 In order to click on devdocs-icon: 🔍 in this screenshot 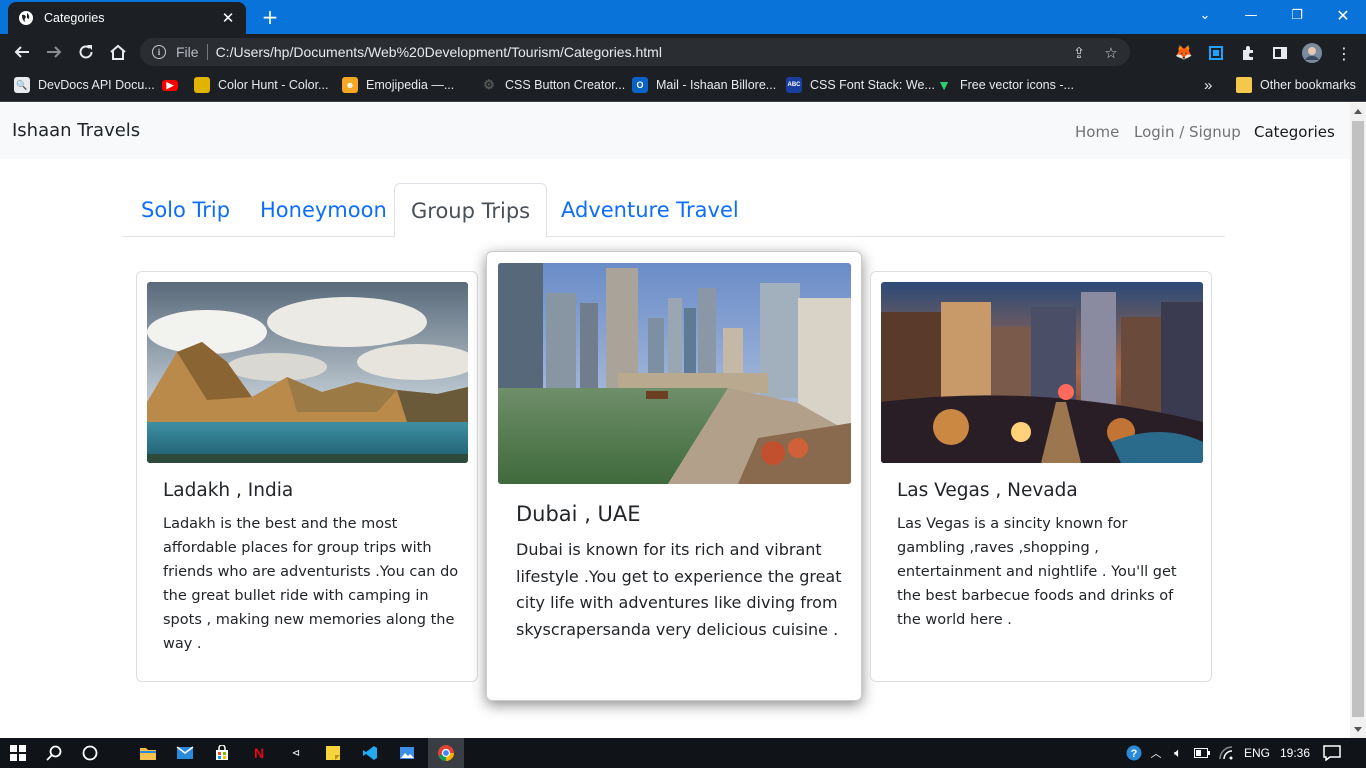, I will do `click(22, 85)`.